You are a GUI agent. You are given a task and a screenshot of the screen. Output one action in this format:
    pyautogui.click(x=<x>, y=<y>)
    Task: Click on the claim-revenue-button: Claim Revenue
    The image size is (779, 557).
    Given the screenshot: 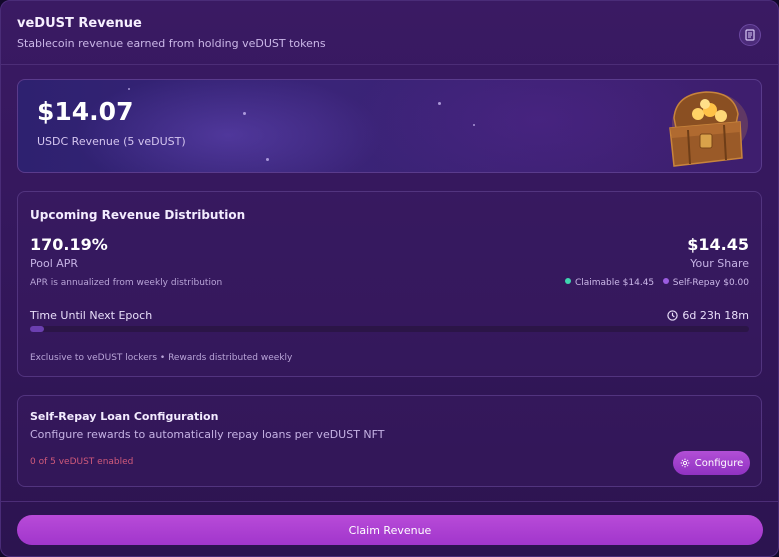 What is the action you would take?
    pyautogui.click(x=390, y=530)
    